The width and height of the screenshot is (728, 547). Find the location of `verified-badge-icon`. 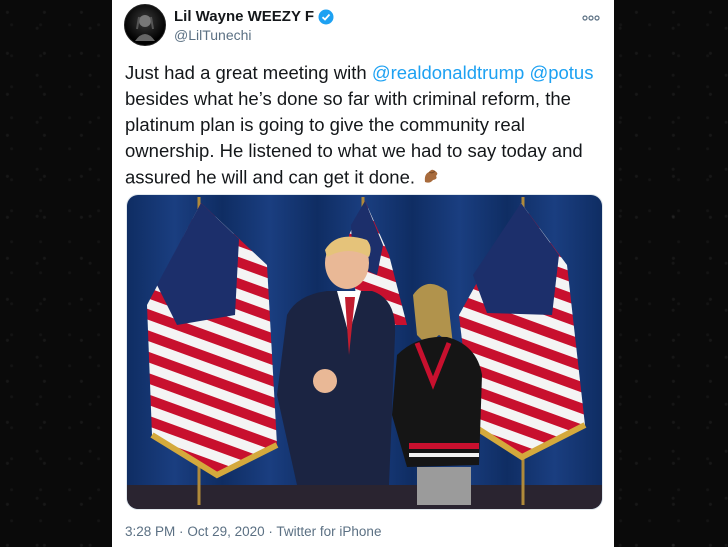

verified-badge-icon is located at coordinates (326, 17).